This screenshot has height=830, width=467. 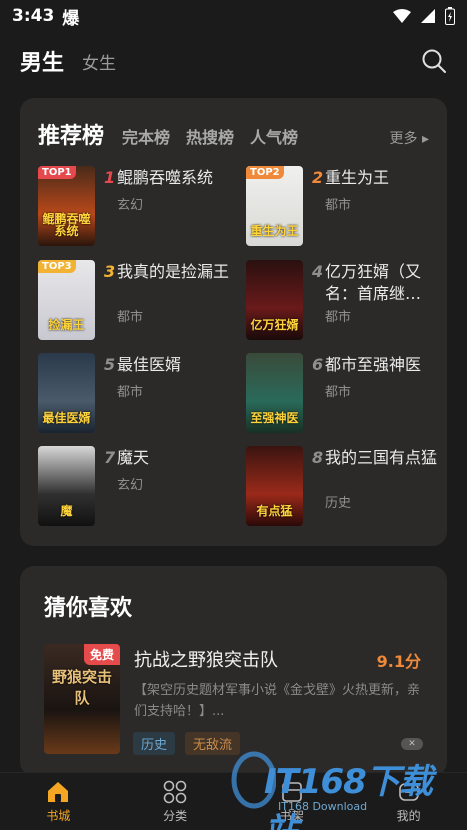 I want to click on ranking-book-item: 亿万狂婿 4 亿万狂婿（又名：首席继… 都市, so click(x=346, y=301).